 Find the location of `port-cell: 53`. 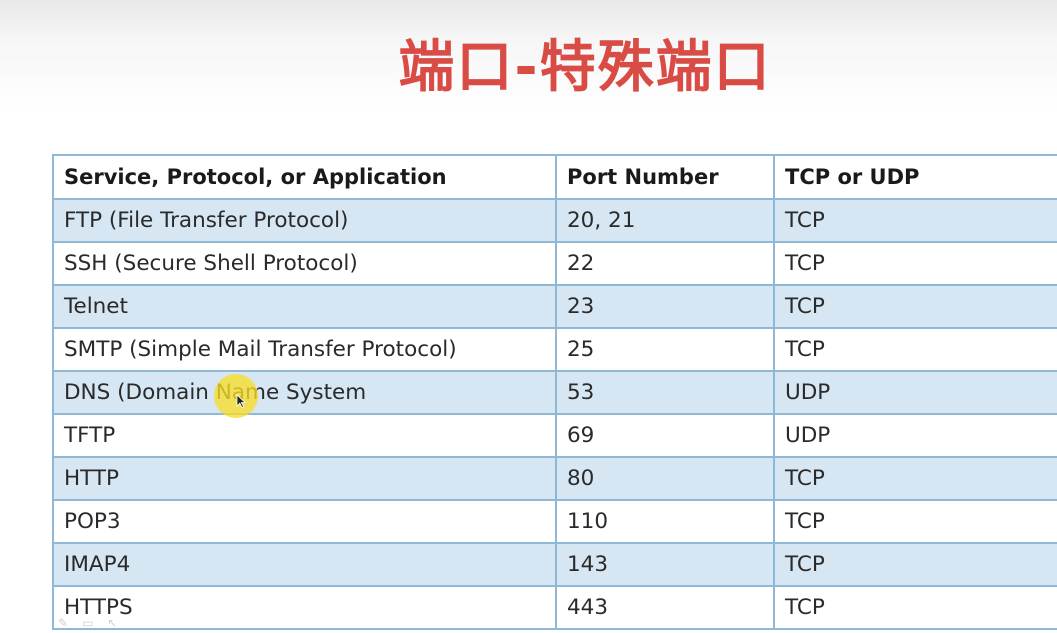

port-cell: 53 is located at coordinates (665, 392).